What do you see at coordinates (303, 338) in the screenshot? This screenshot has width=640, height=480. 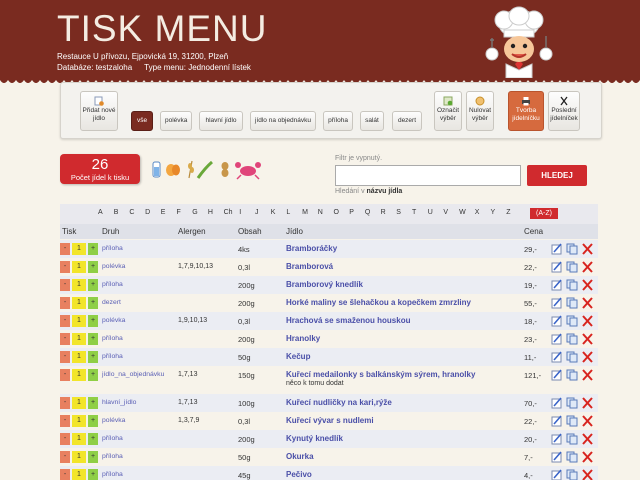 I see `meal-name-link: Hranolky` at bounding box center [303, 338].